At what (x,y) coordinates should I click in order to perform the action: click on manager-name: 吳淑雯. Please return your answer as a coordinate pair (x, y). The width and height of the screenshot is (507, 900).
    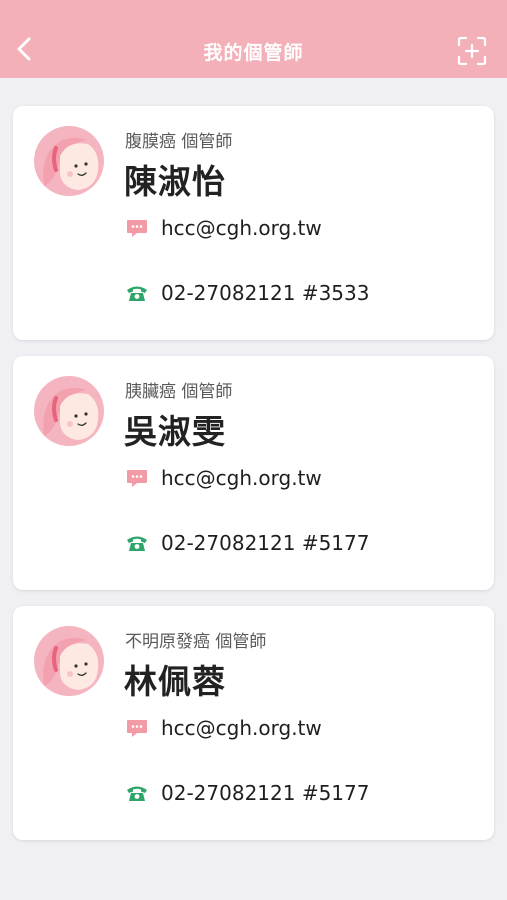
    Looking at the image, I should click on (175, 431).